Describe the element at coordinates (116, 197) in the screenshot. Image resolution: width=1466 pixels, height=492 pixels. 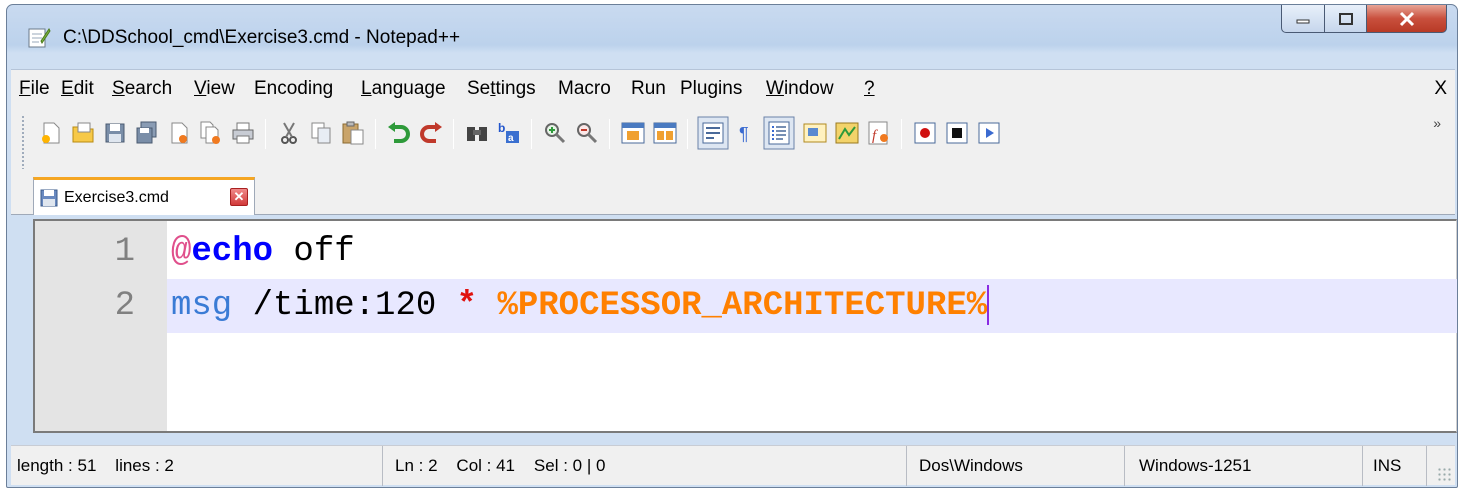
I see `tab-label: Exercise3.cmd` at that location.